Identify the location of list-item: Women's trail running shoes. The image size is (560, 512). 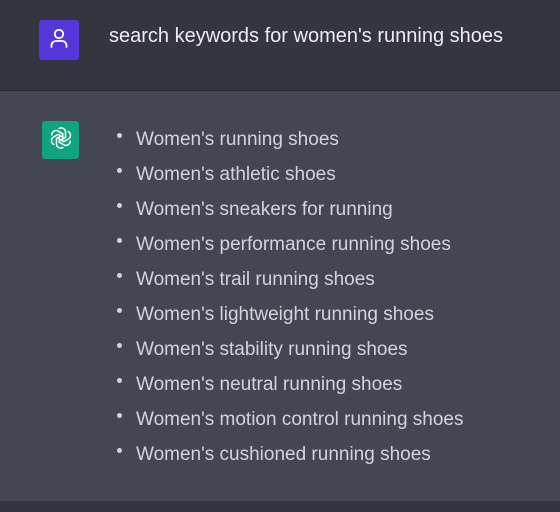
(289, 283).